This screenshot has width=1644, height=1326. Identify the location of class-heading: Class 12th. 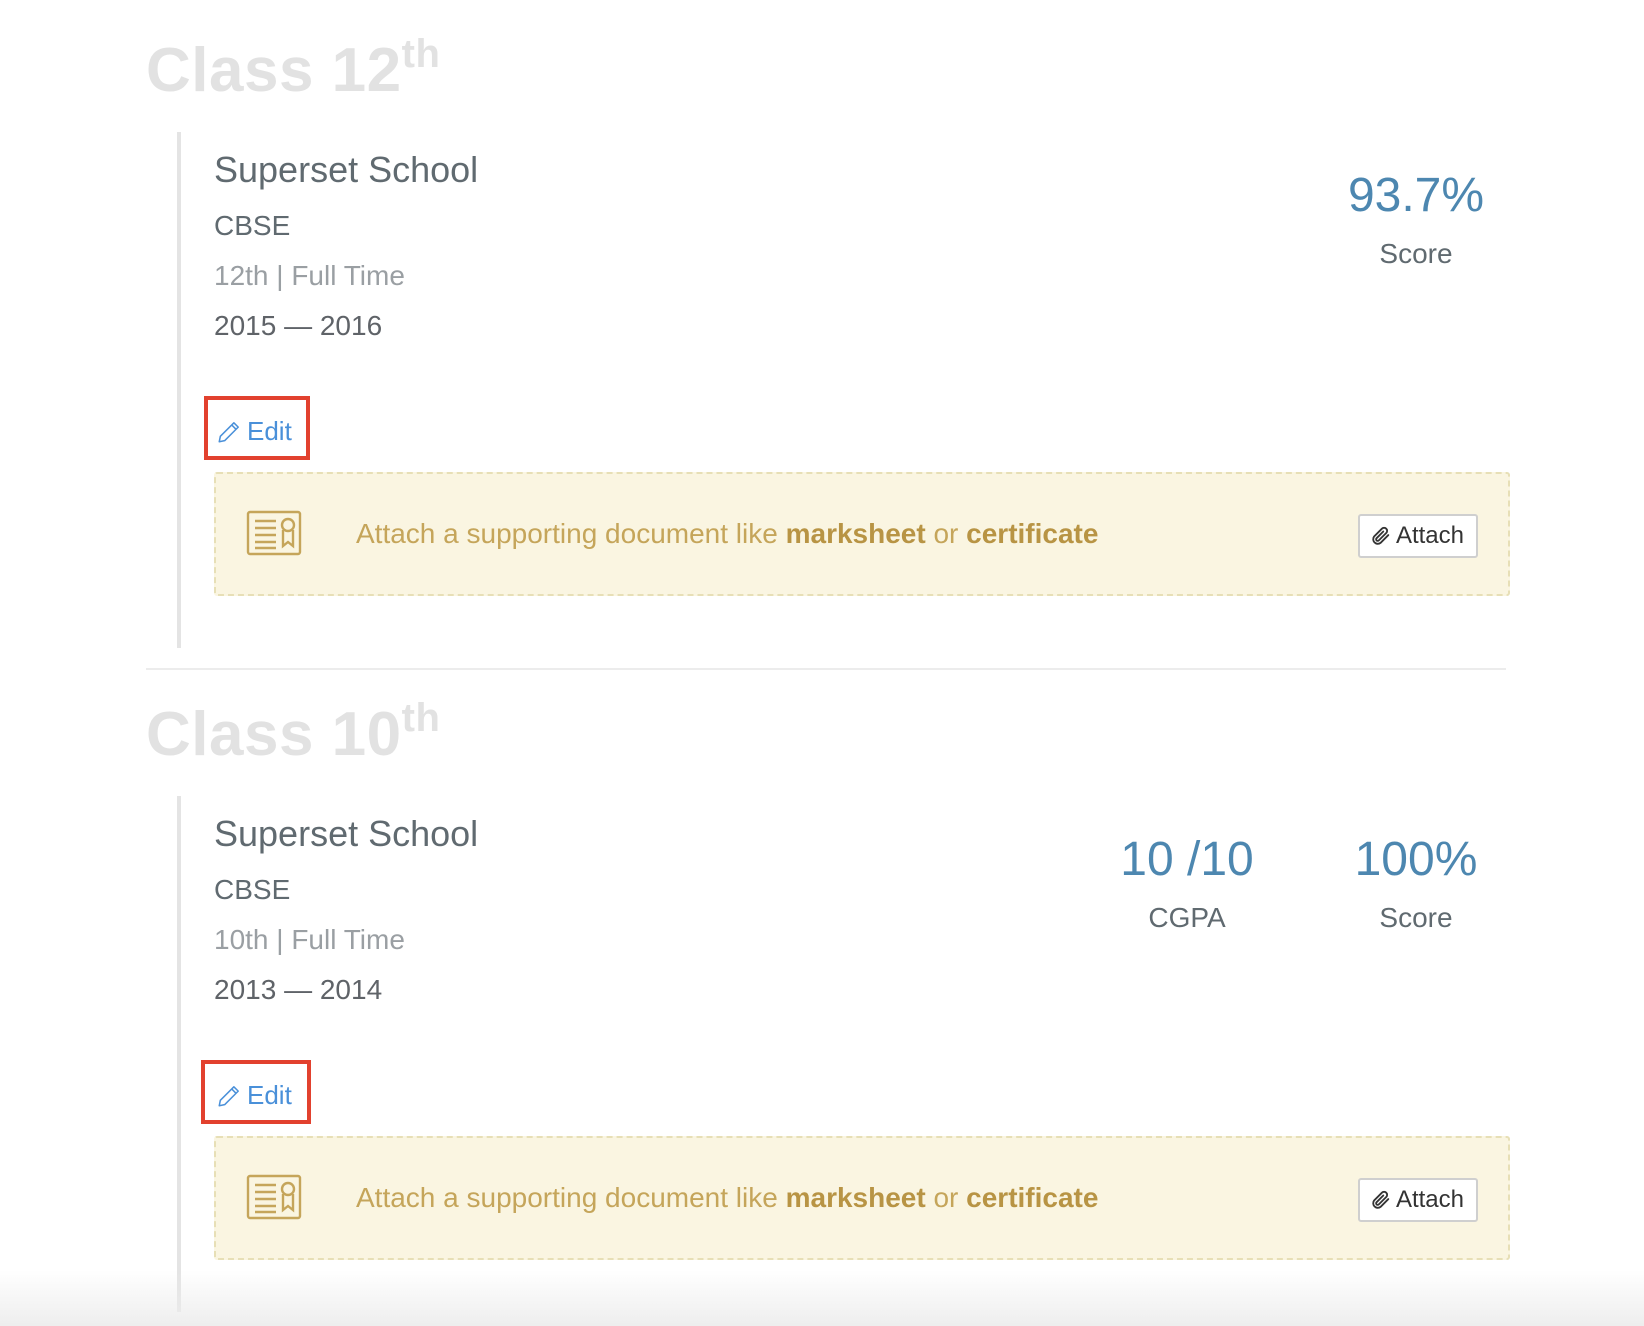
(293, 68).